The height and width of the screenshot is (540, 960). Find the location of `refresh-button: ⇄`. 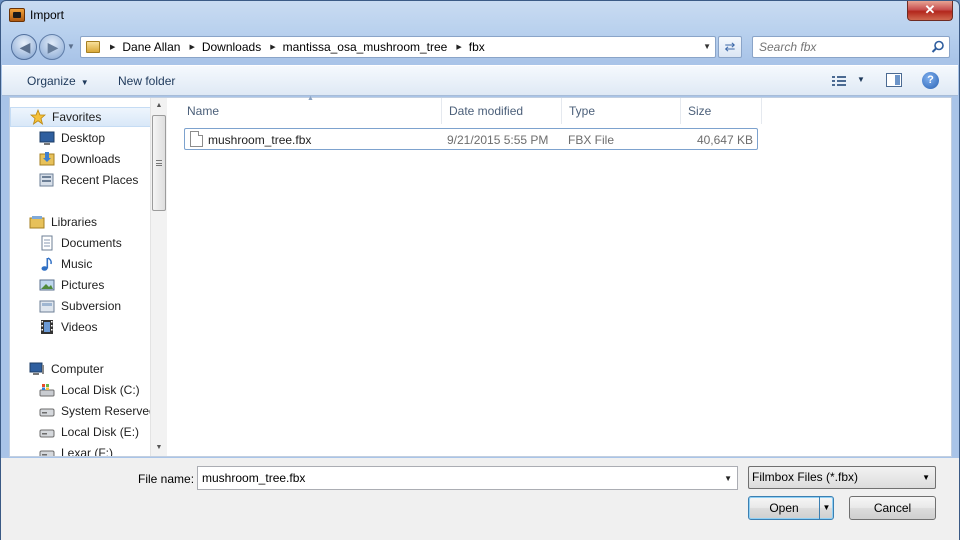

refresh-button: ⇄ is located at coordinates (730, 47).